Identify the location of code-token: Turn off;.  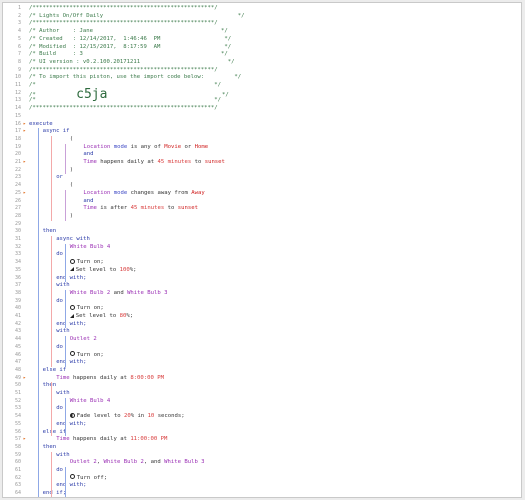
(92, 477).